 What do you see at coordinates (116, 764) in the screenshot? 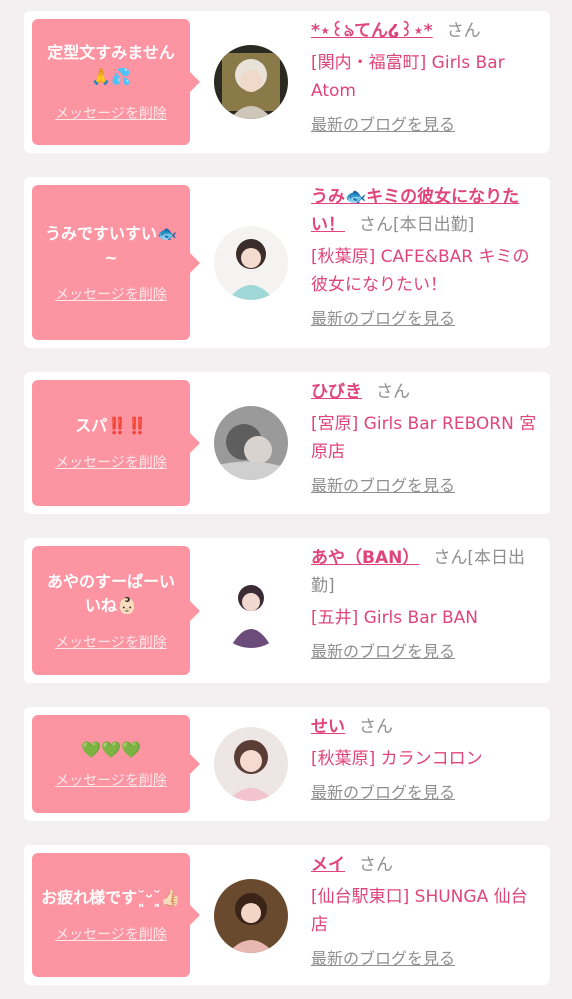
I see `message-bubble: 💚💚💚 メッセージを削除` at bounding box center [116, 764].